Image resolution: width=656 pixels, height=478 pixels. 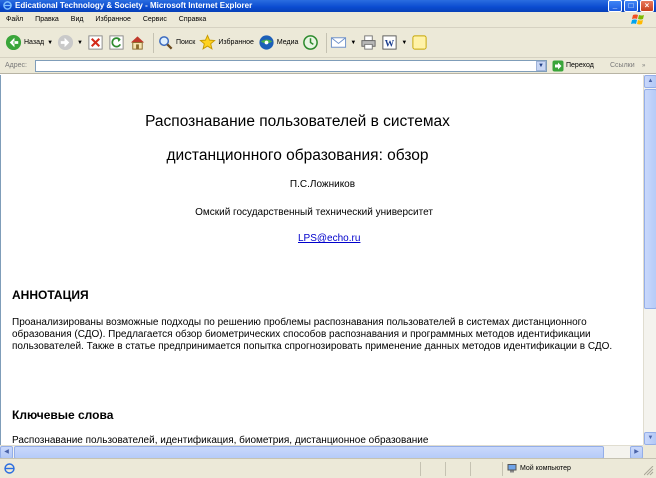 What do you see at coordinates (34, 42) in the screenshot?
I see `back-label: Назад` at bounding box center [34, 42].